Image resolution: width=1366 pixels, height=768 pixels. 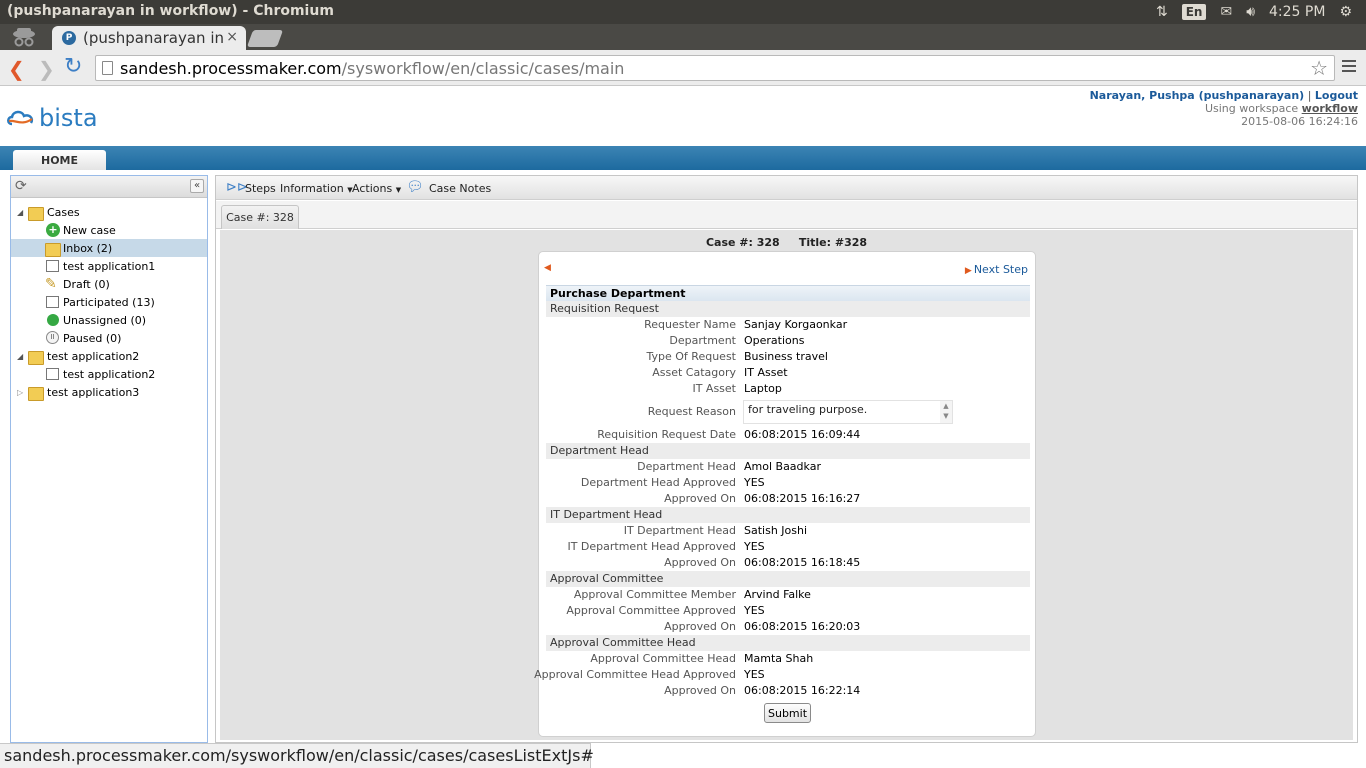 What do you see at coordinates (109, 248) in the screenshot?
I see `tree-item-inbox: Inbox (2)` at bounding box center [109, 248].